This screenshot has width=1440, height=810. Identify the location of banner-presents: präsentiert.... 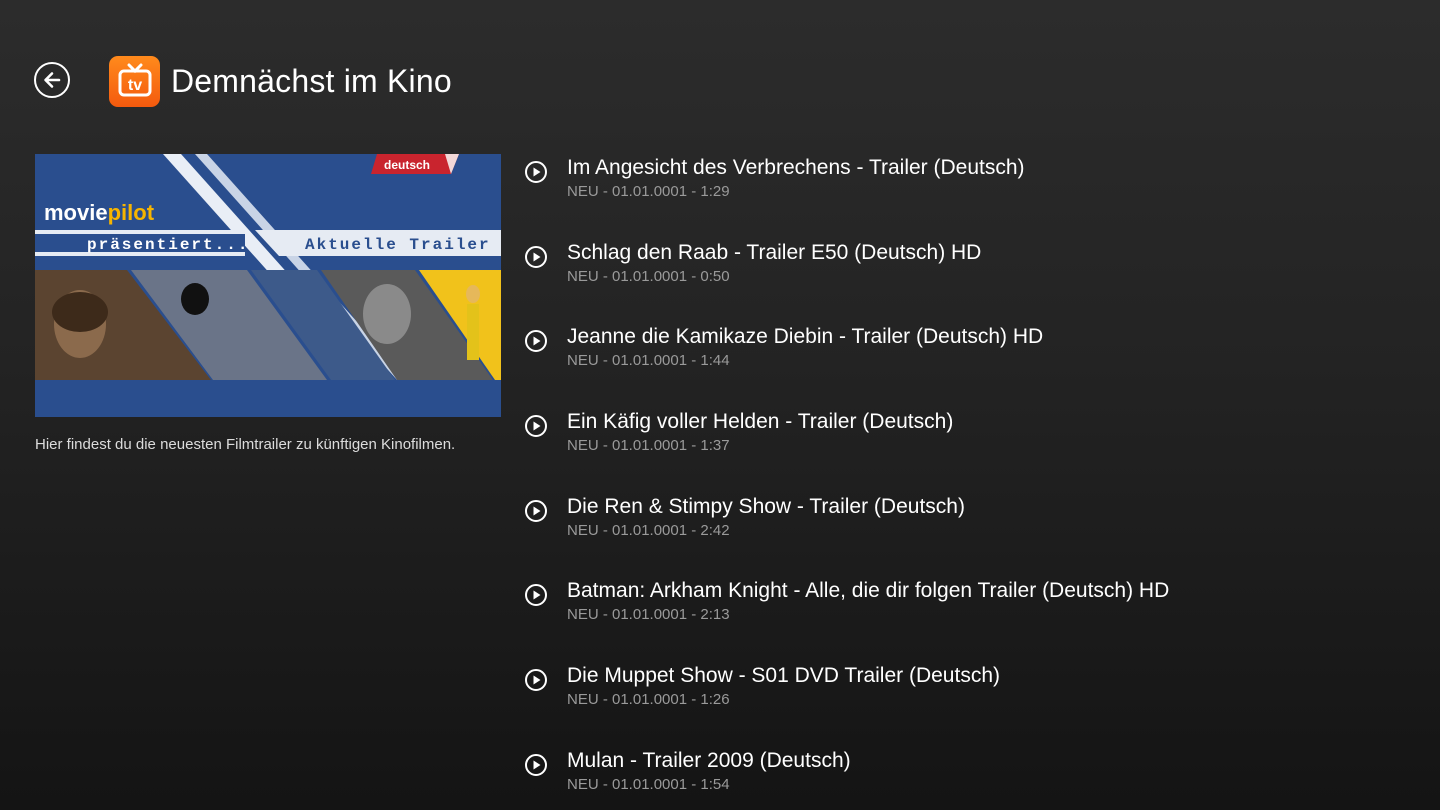
(168, 245).